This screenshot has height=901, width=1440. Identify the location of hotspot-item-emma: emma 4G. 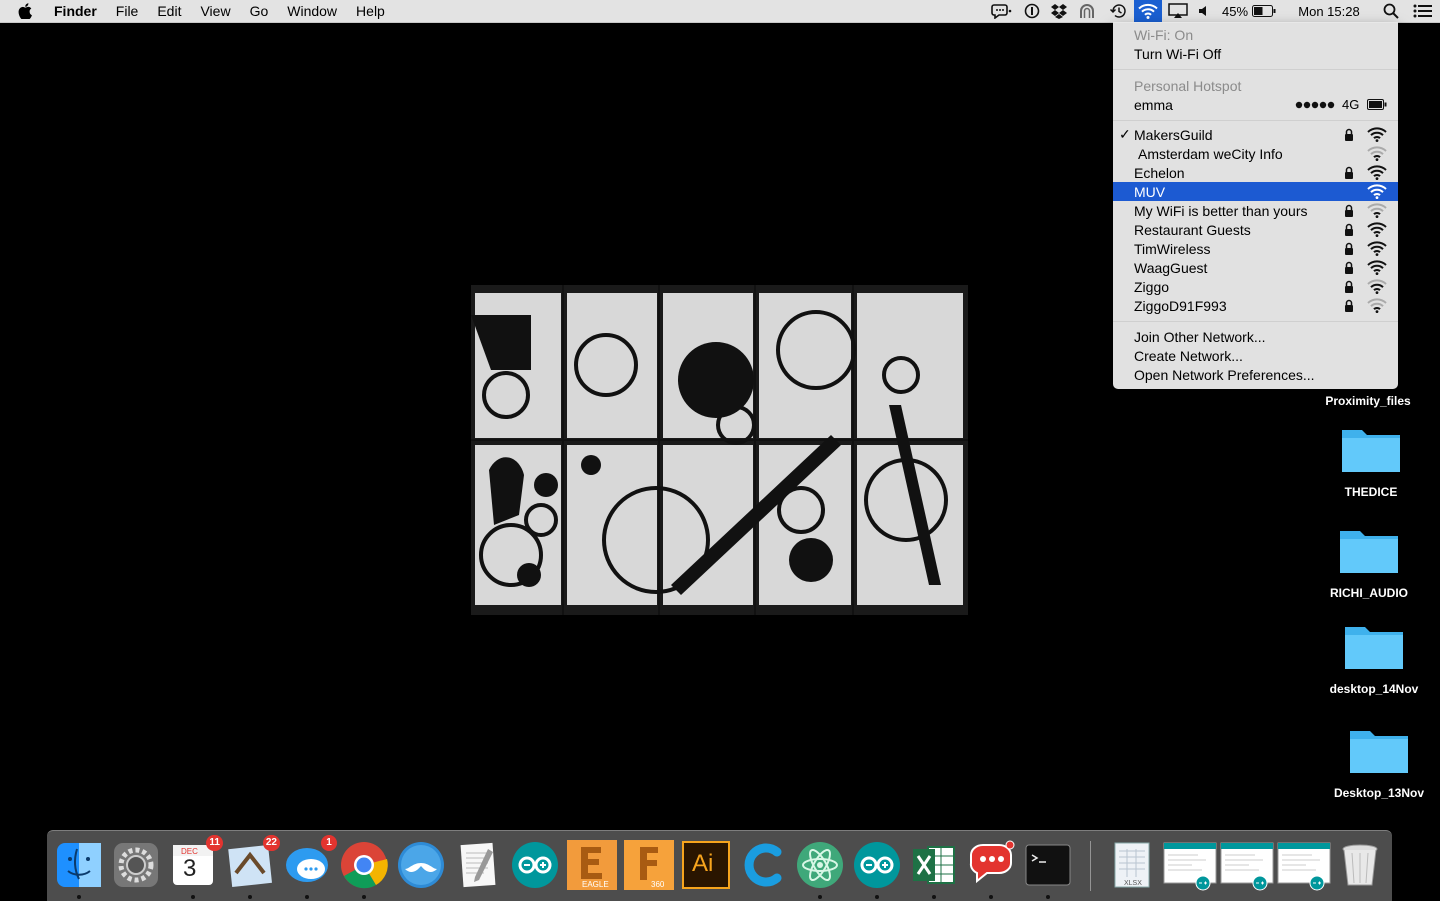
(1255, 104).